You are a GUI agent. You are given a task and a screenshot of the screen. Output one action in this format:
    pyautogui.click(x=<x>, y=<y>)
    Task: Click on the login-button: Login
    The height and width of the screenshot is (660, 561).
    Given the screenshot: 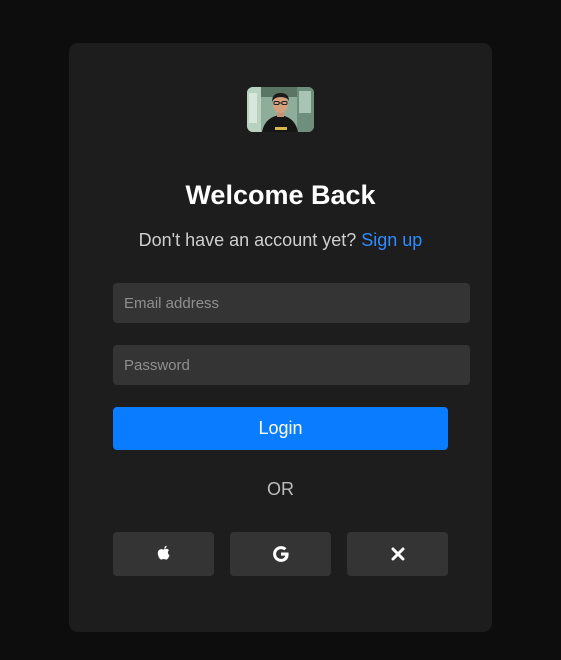 What is the action you would take?
    pyautogui.click(x=280, y=428)
    